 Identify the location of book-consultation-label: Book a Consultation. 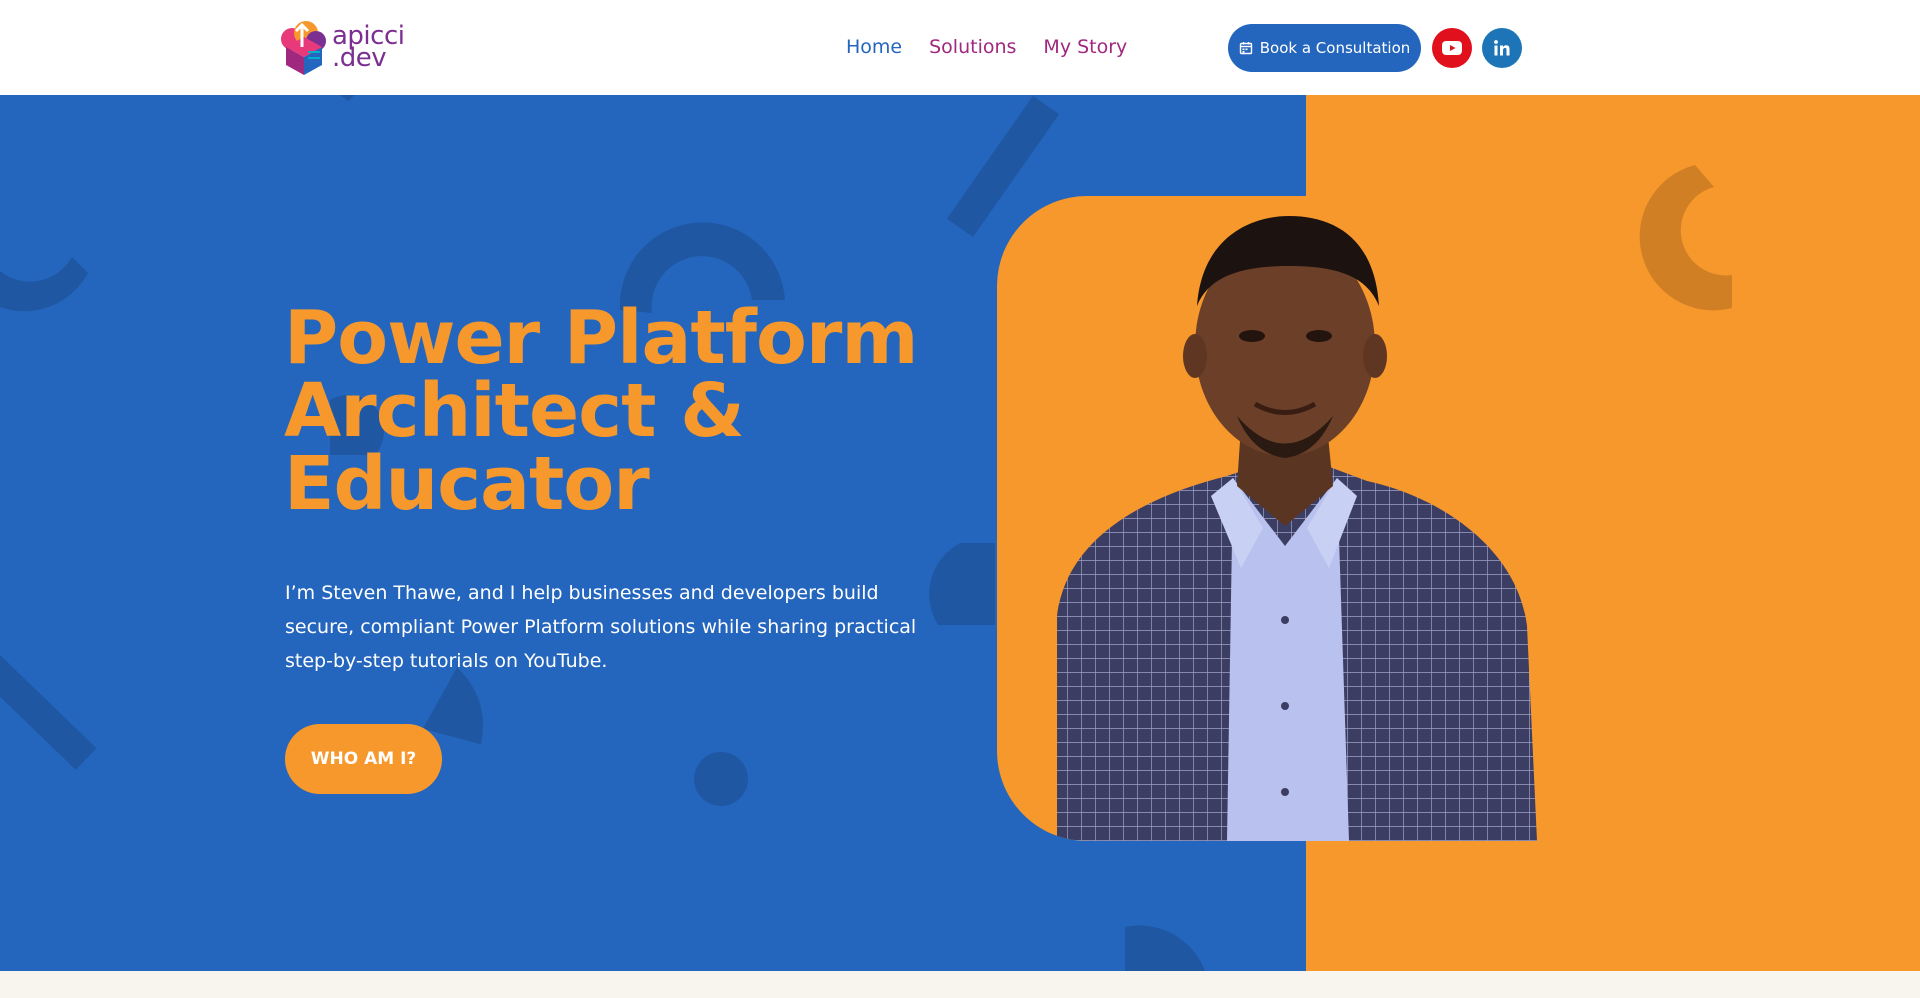
(1335, 48).